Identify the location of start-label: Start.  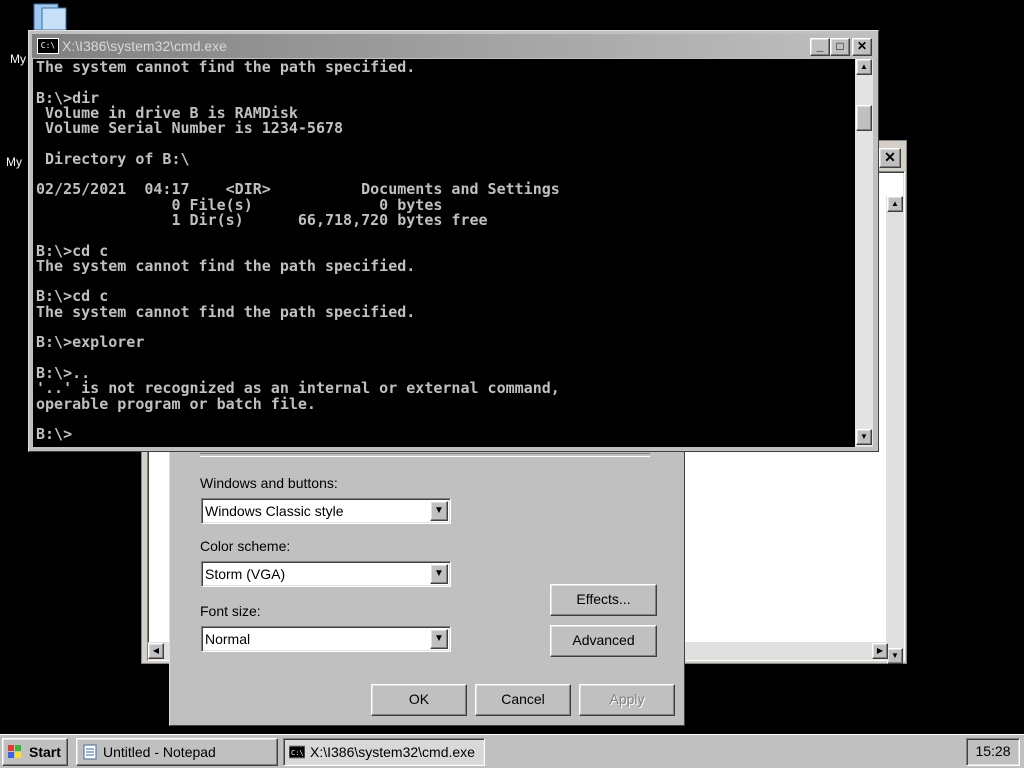
(45, 752).